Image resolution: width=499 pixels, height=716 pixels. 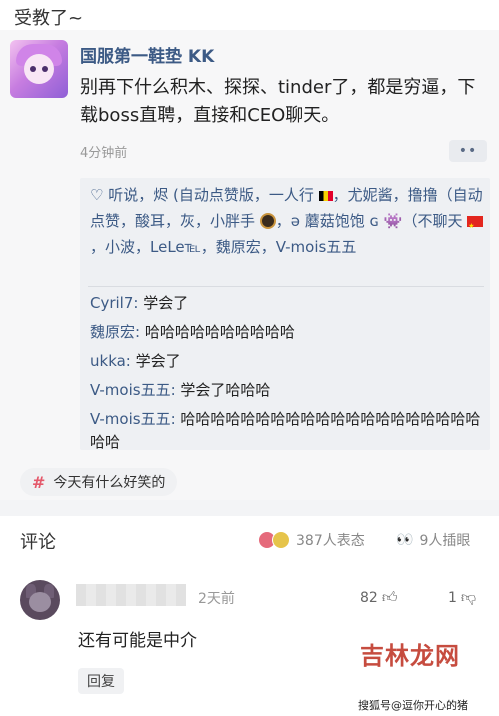 I want to click on watermark-credit: 搜狐号@逗你开心的猪, so click(x=413, y=705).